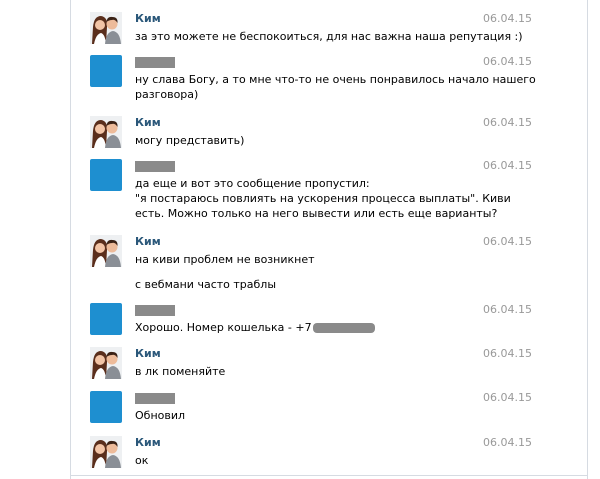 This screenshot has height=479, width=600. What do you see at coordinates (305, 460) in the screenshot?
I see `message-text: ок` at bounding box center [305, 460].